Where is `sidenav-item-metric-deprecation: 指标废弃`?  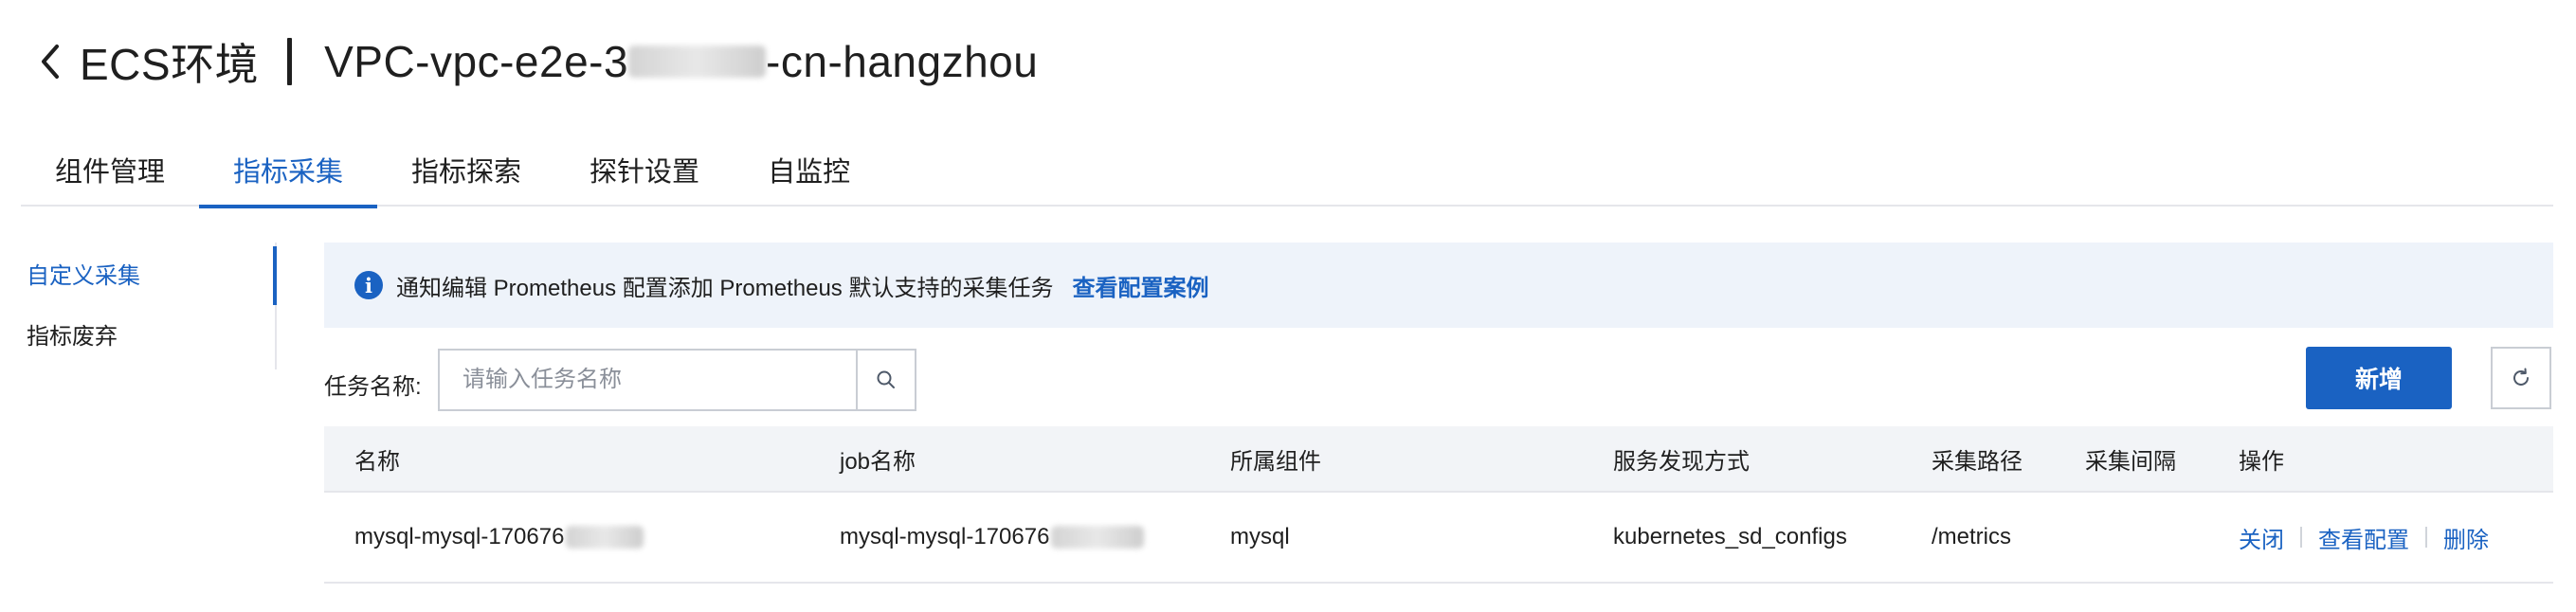
sidenav-item-metric-deprecation: 指标废弃 is located at coordinates (137, 333).